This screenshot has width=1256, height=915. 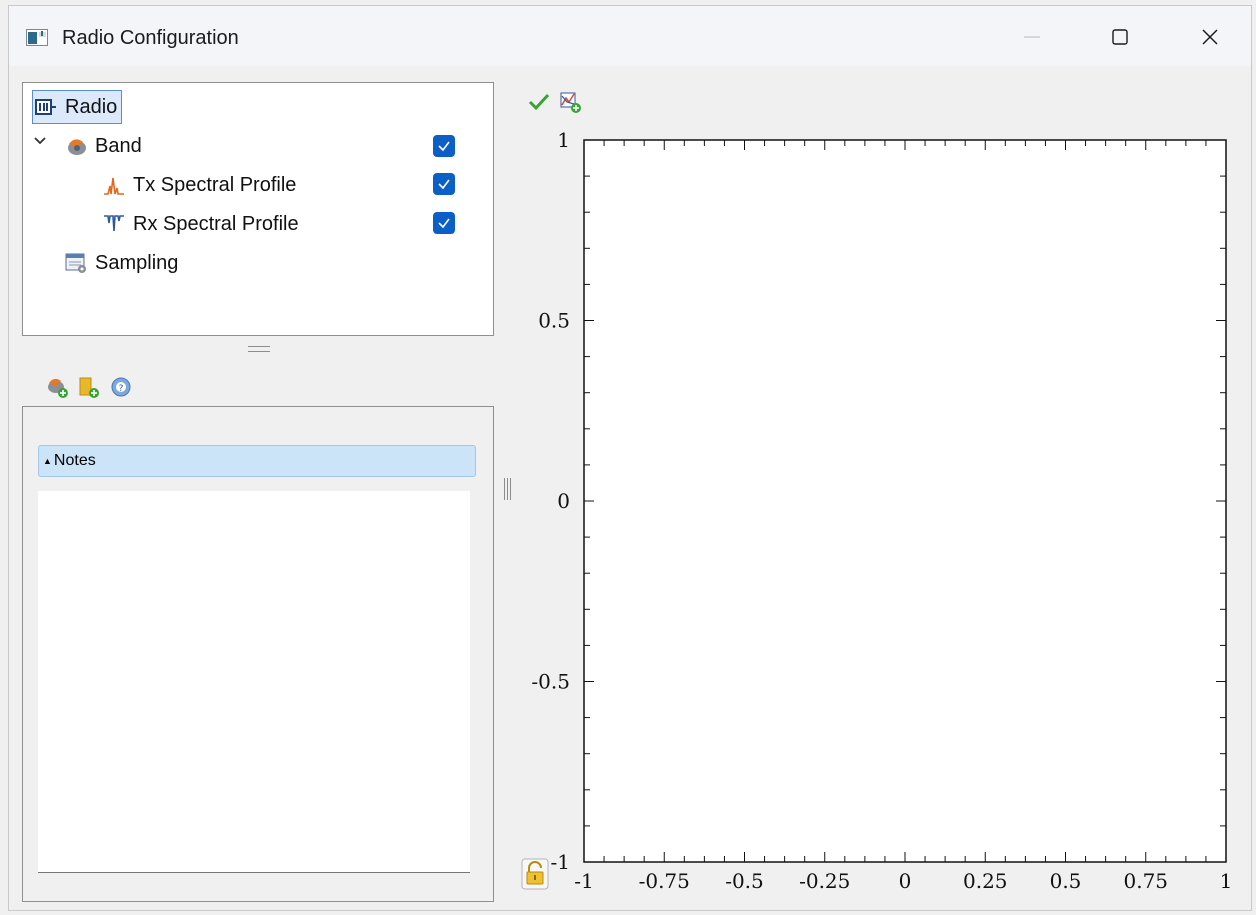 I want to click on tx-spectral-profile-checkbox, so click(x=444, y=184).